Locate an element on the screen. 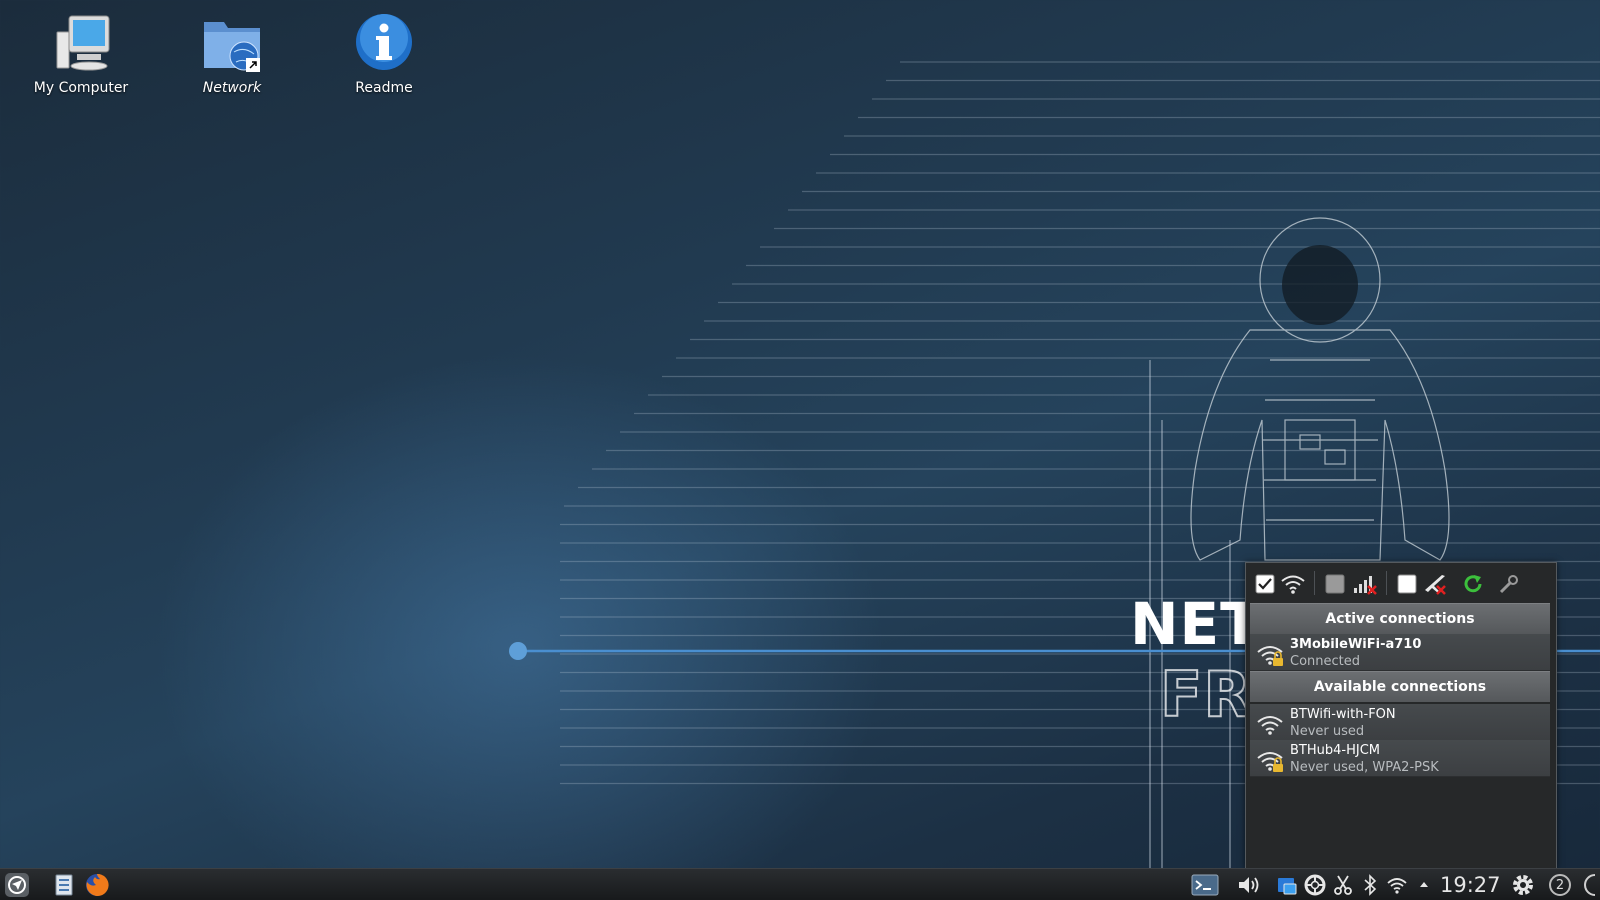  workspace-switcher: 2 is located at coordinates (1560, 884).